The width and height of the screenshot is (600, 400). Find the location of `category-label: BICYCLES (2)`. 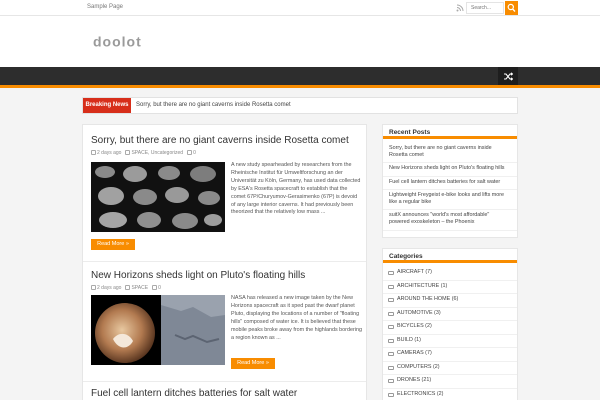

category-label: BICYCLES (2) is located at coordinates (414, 326).